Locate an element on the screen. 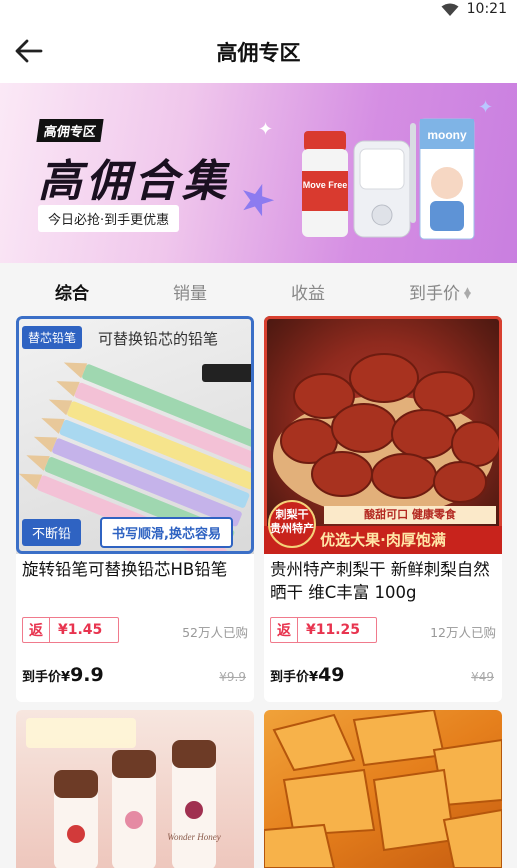 This screenshot has height=868, width=517. product-image is located at coordinates (383, 789).